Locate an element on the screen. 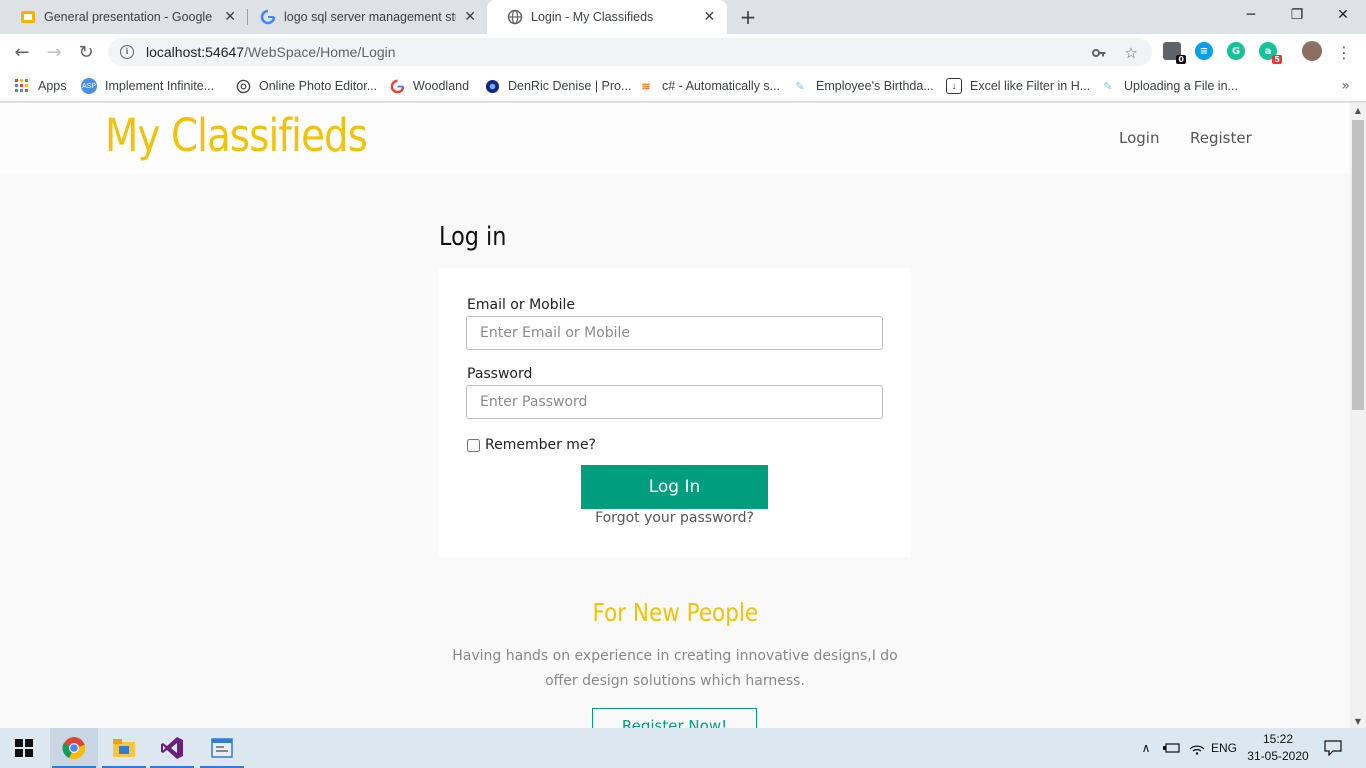 The height and width of the screenshot is (768, 1366). app-window-icon is located at coordinates (222, 748).